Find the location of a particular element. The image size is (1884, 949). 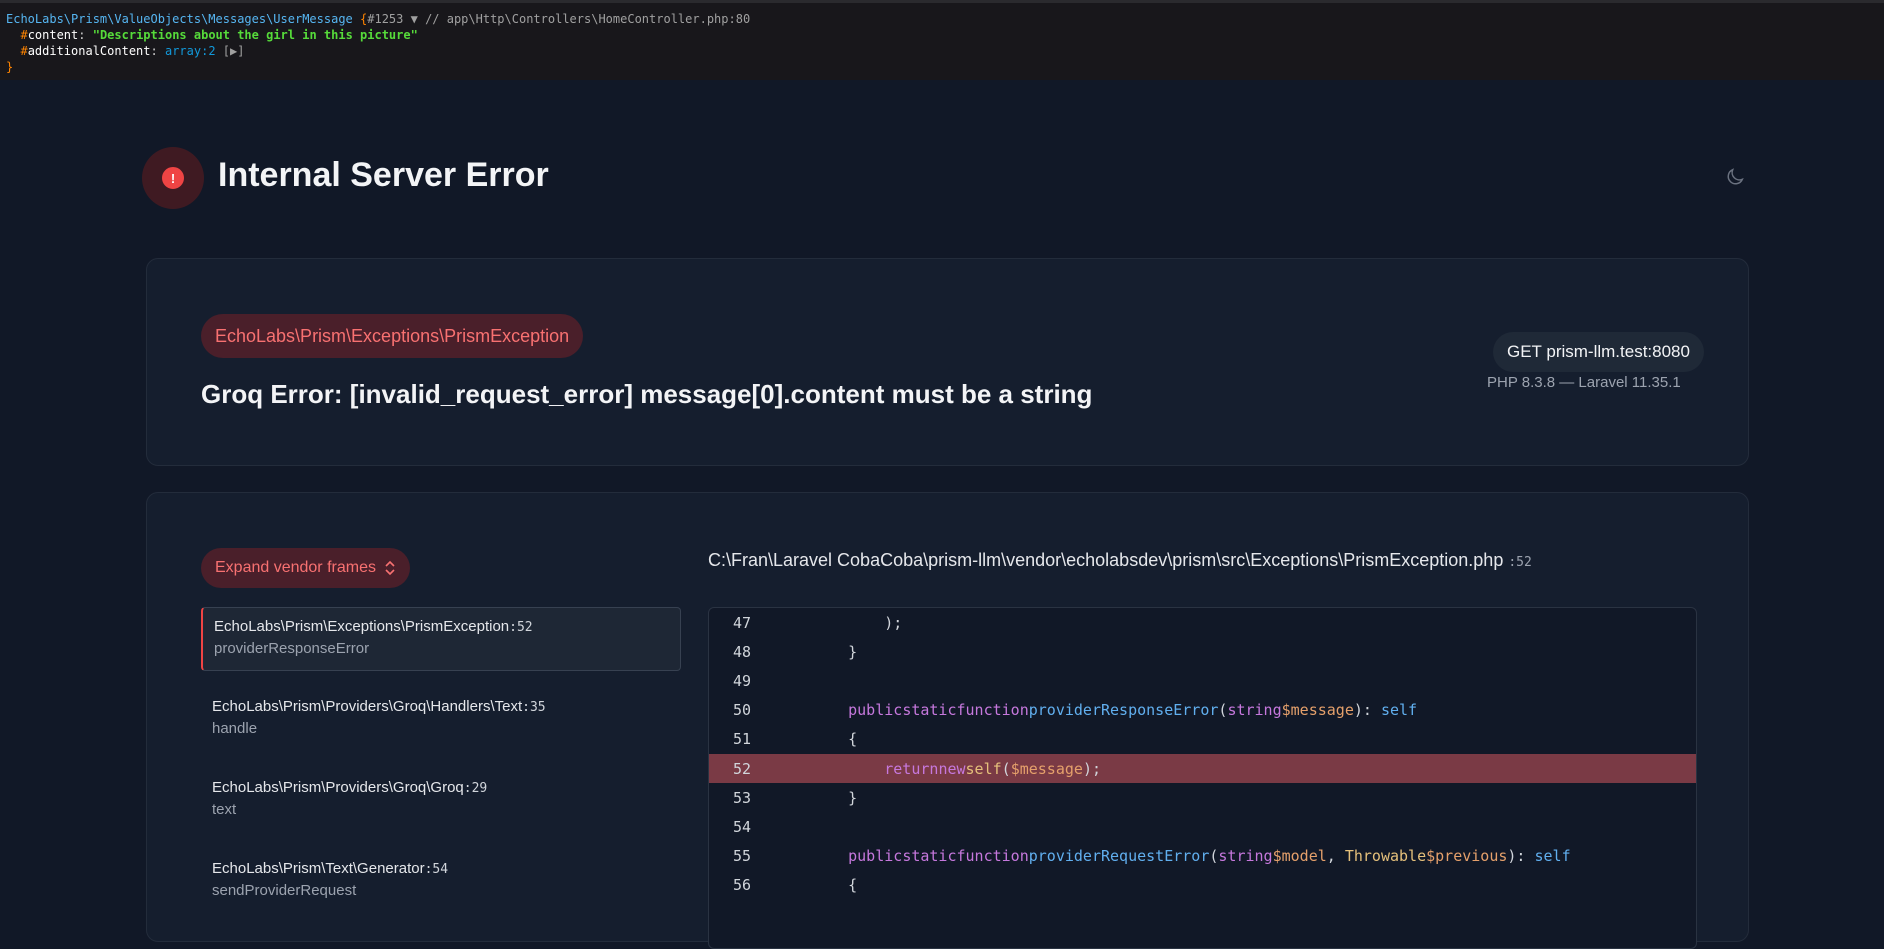

moon-icon is located at coordinates (1735, 177).